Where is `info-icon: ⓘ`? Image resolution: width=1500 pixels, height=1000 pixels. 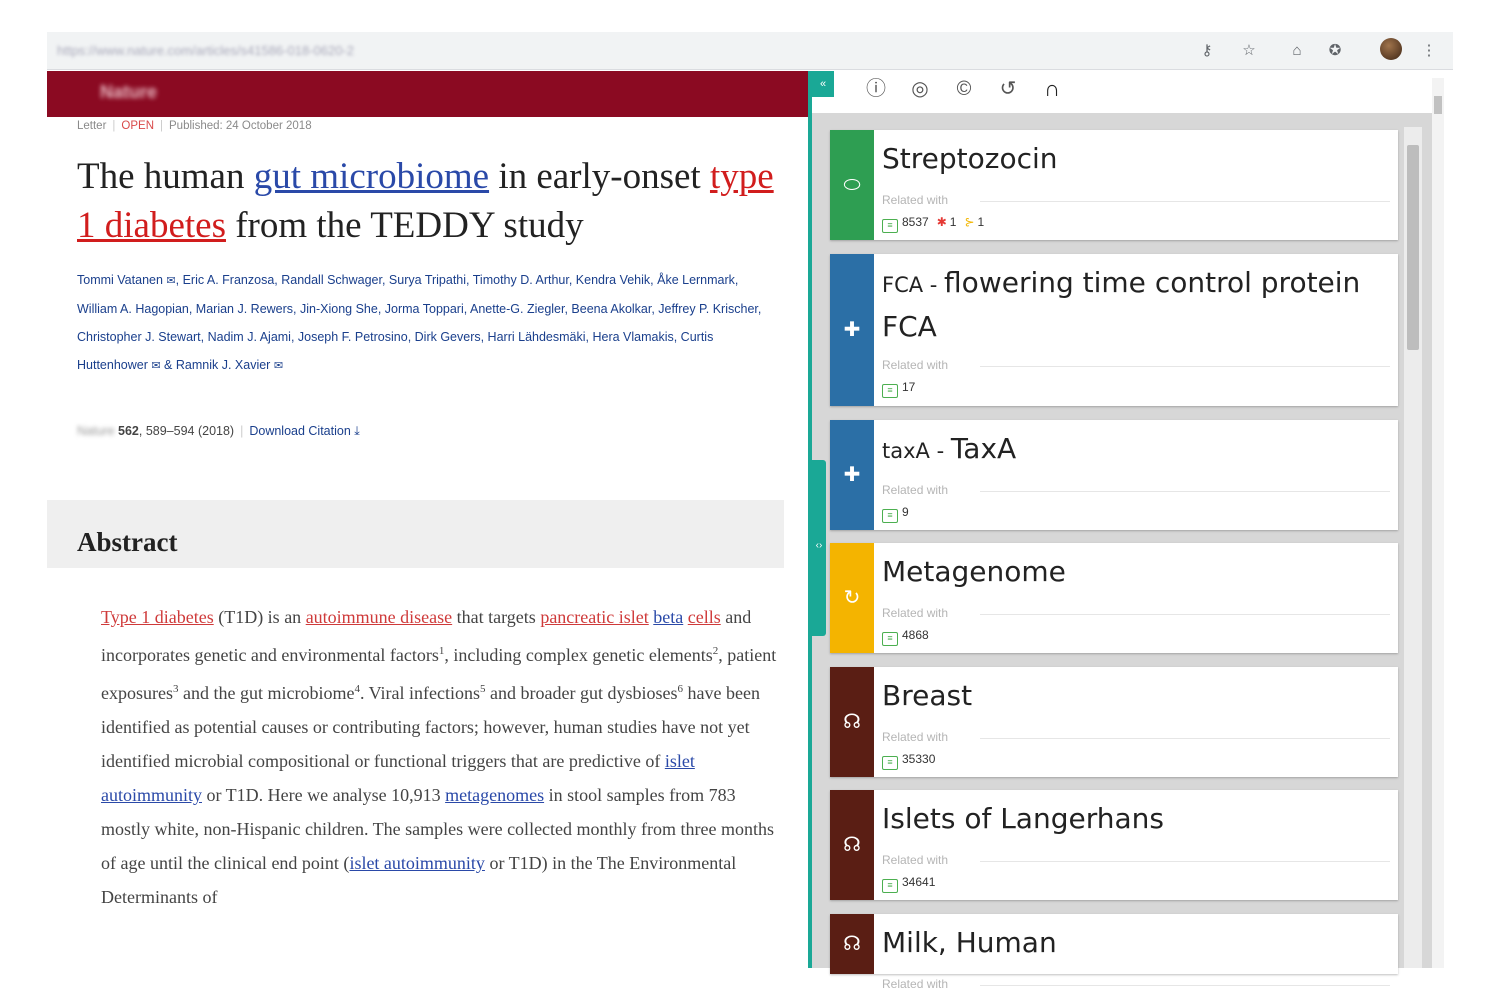 info-icon: ⓘ is located at coordinates (876, 89).